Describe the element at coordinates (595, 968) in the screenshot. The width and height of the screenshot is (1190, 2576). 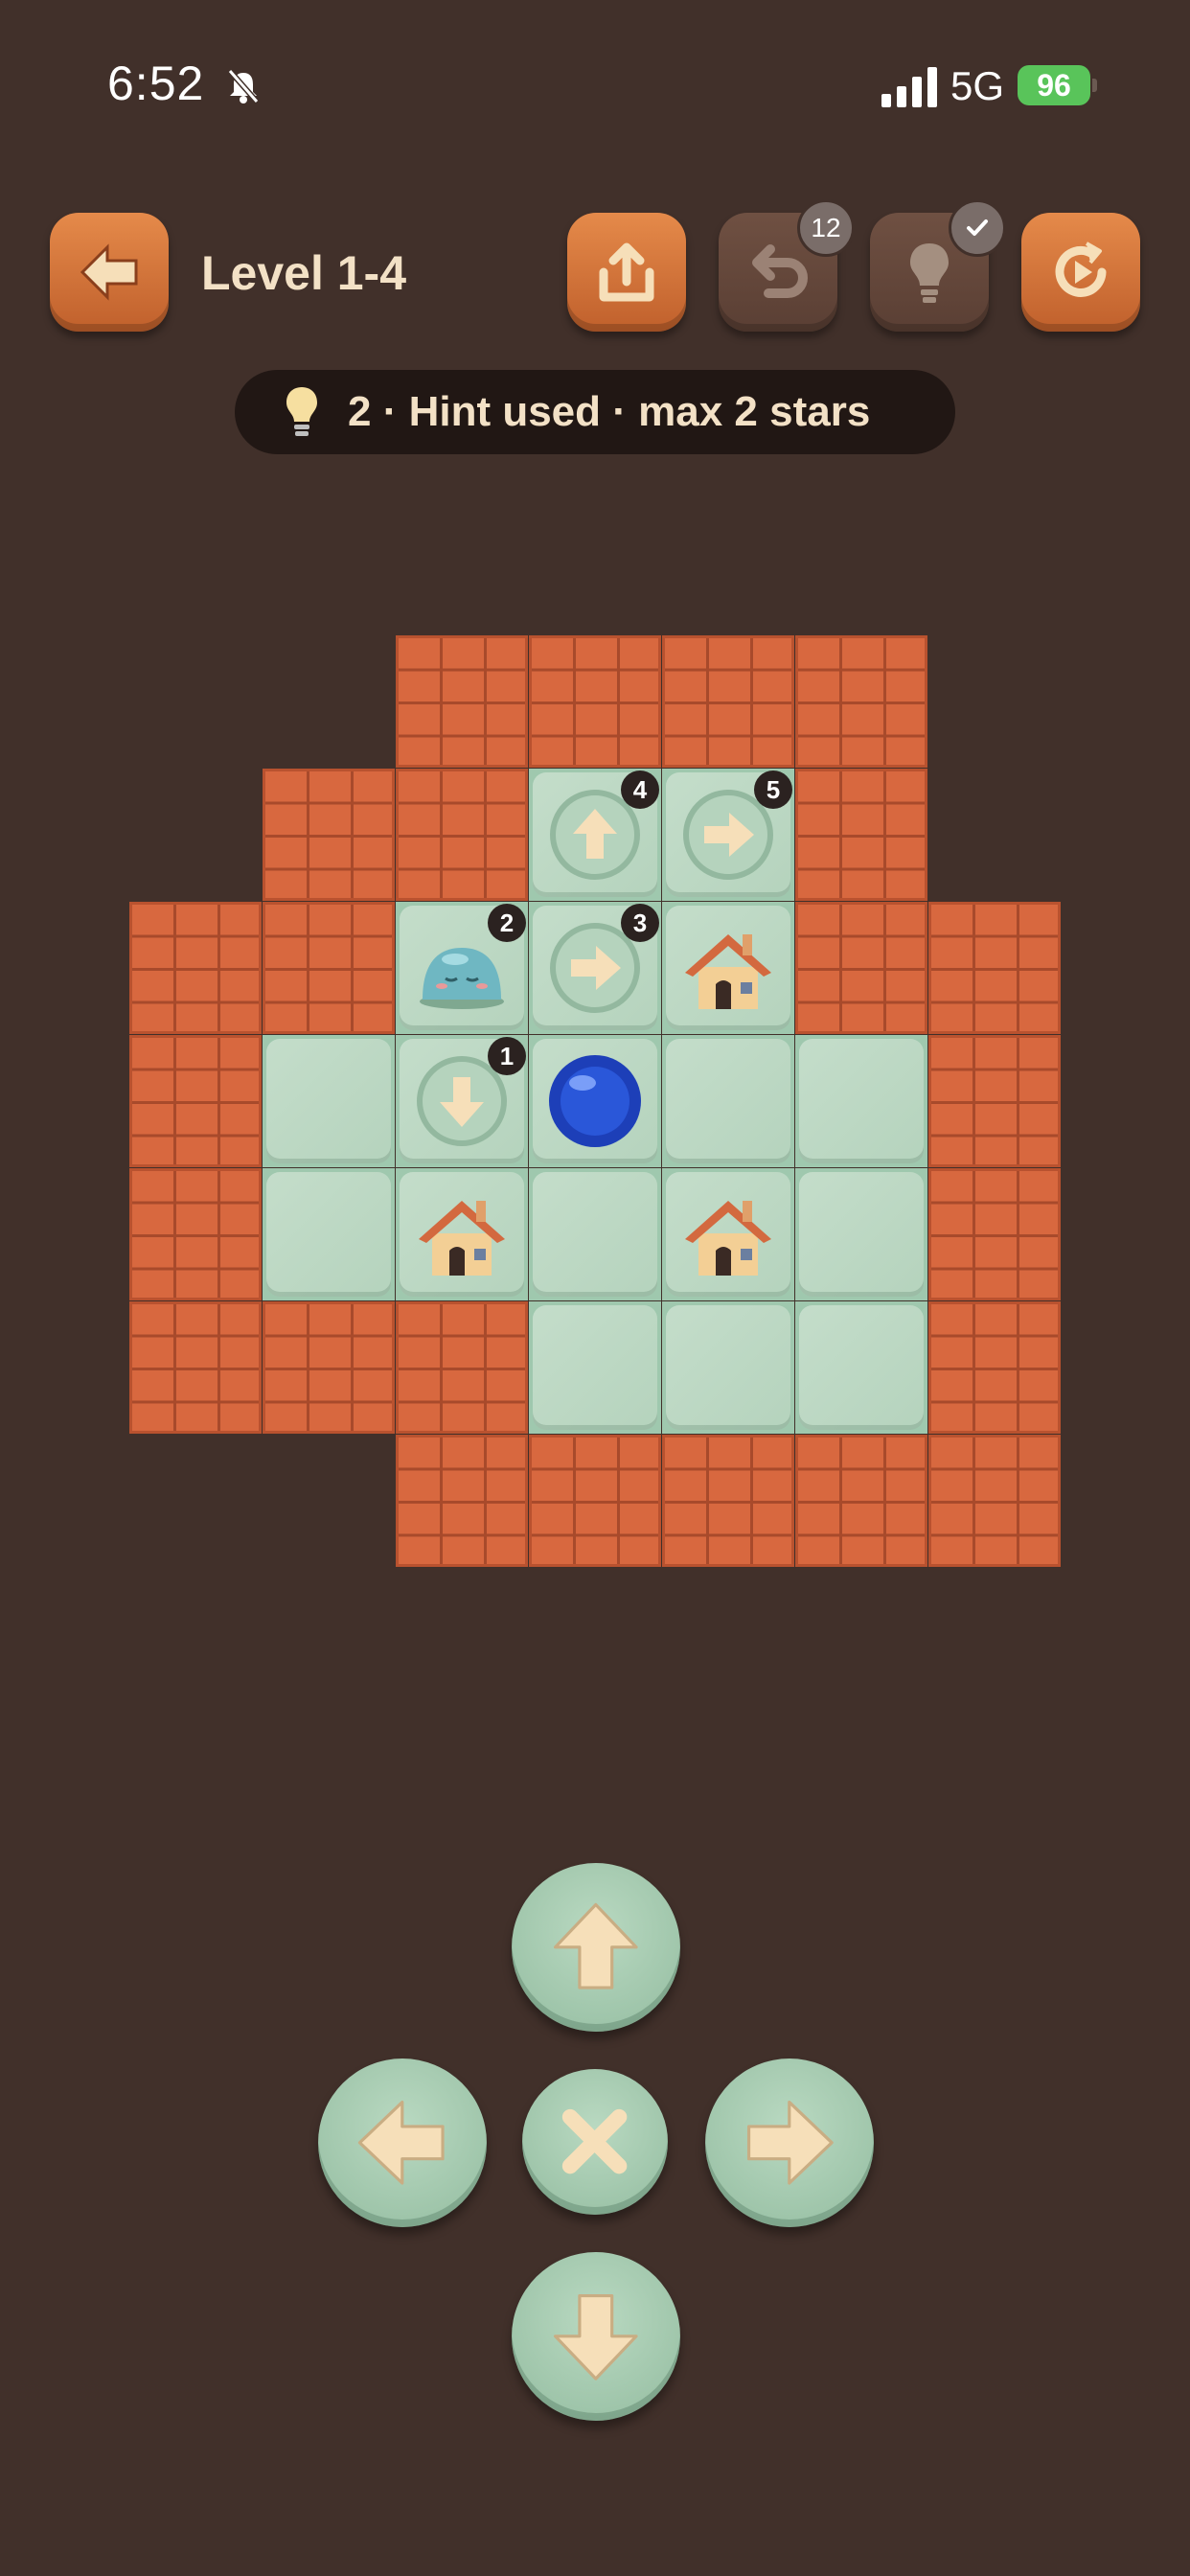
I see `floor-tile: 3` at that location.